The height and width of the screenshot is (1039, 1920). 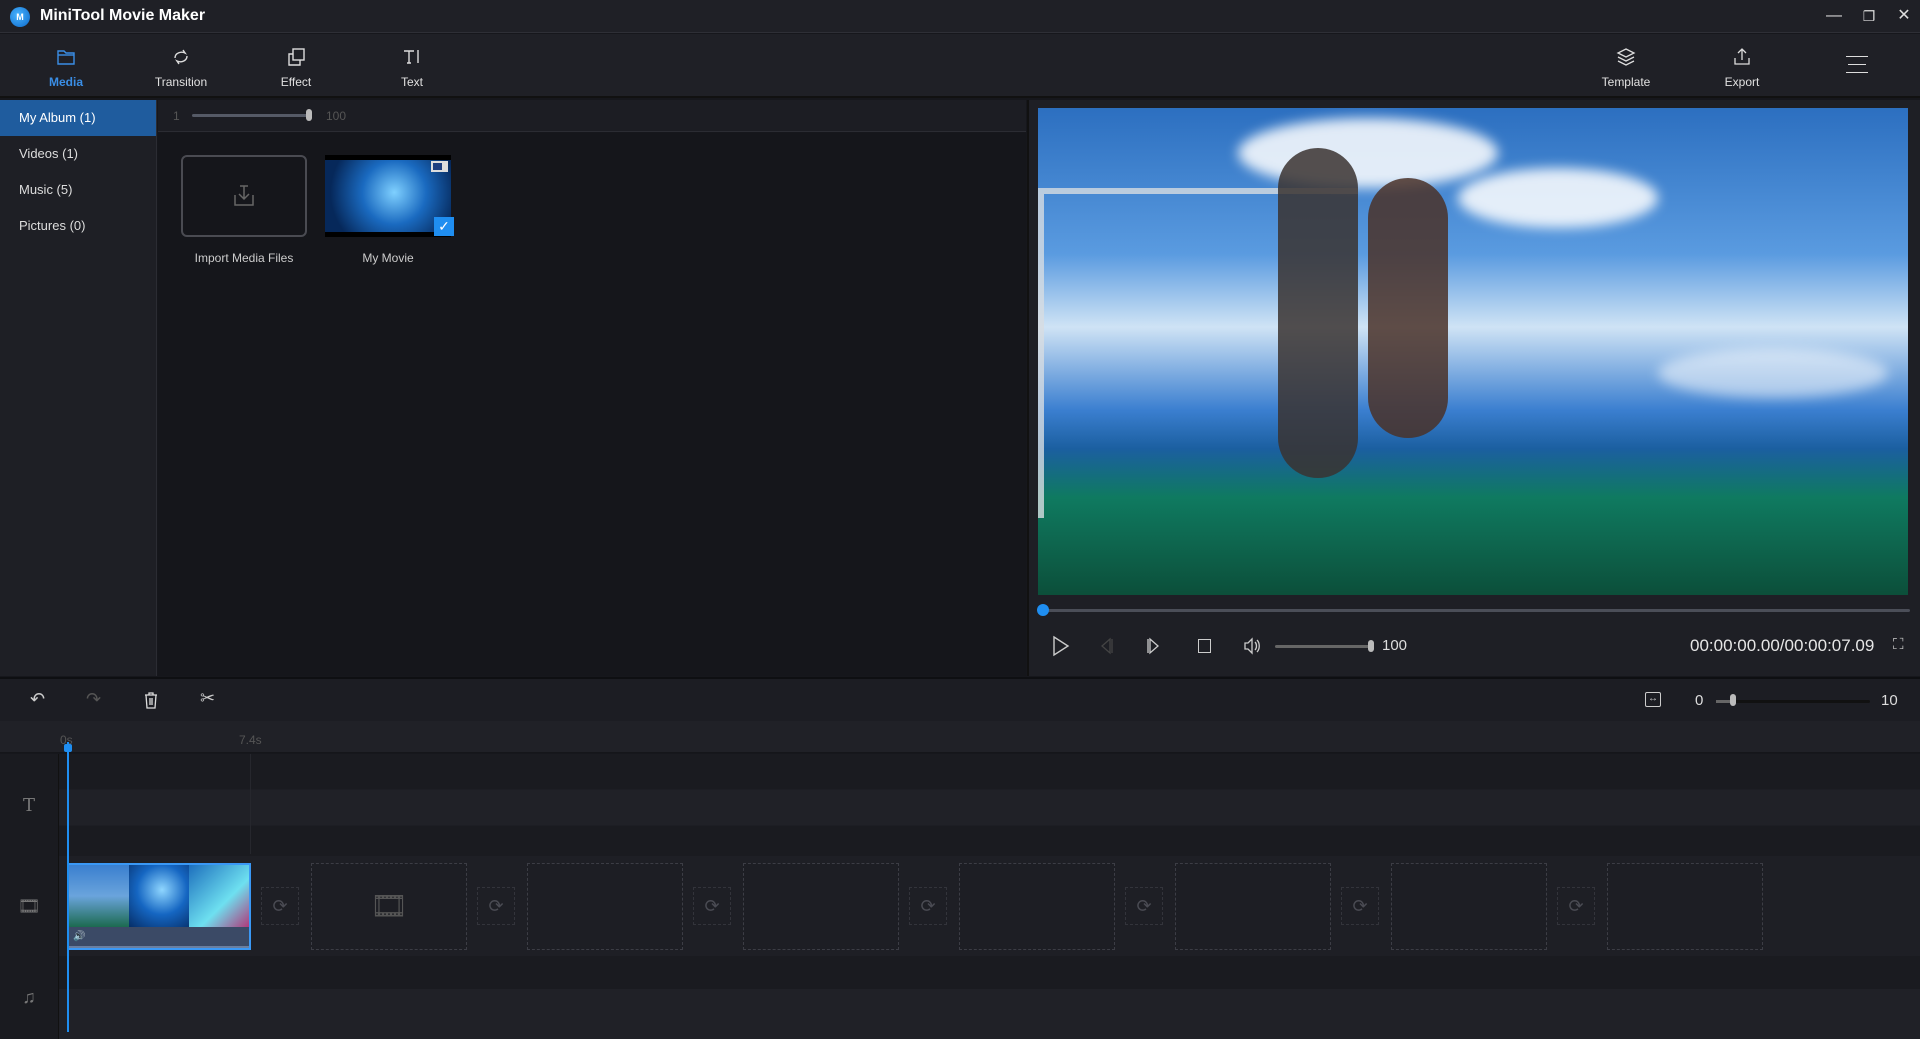 What do you see at coordinates (388, 258) in the screenshot?
I see `media-item-label: My Movie` at bounding box center [388, 258].